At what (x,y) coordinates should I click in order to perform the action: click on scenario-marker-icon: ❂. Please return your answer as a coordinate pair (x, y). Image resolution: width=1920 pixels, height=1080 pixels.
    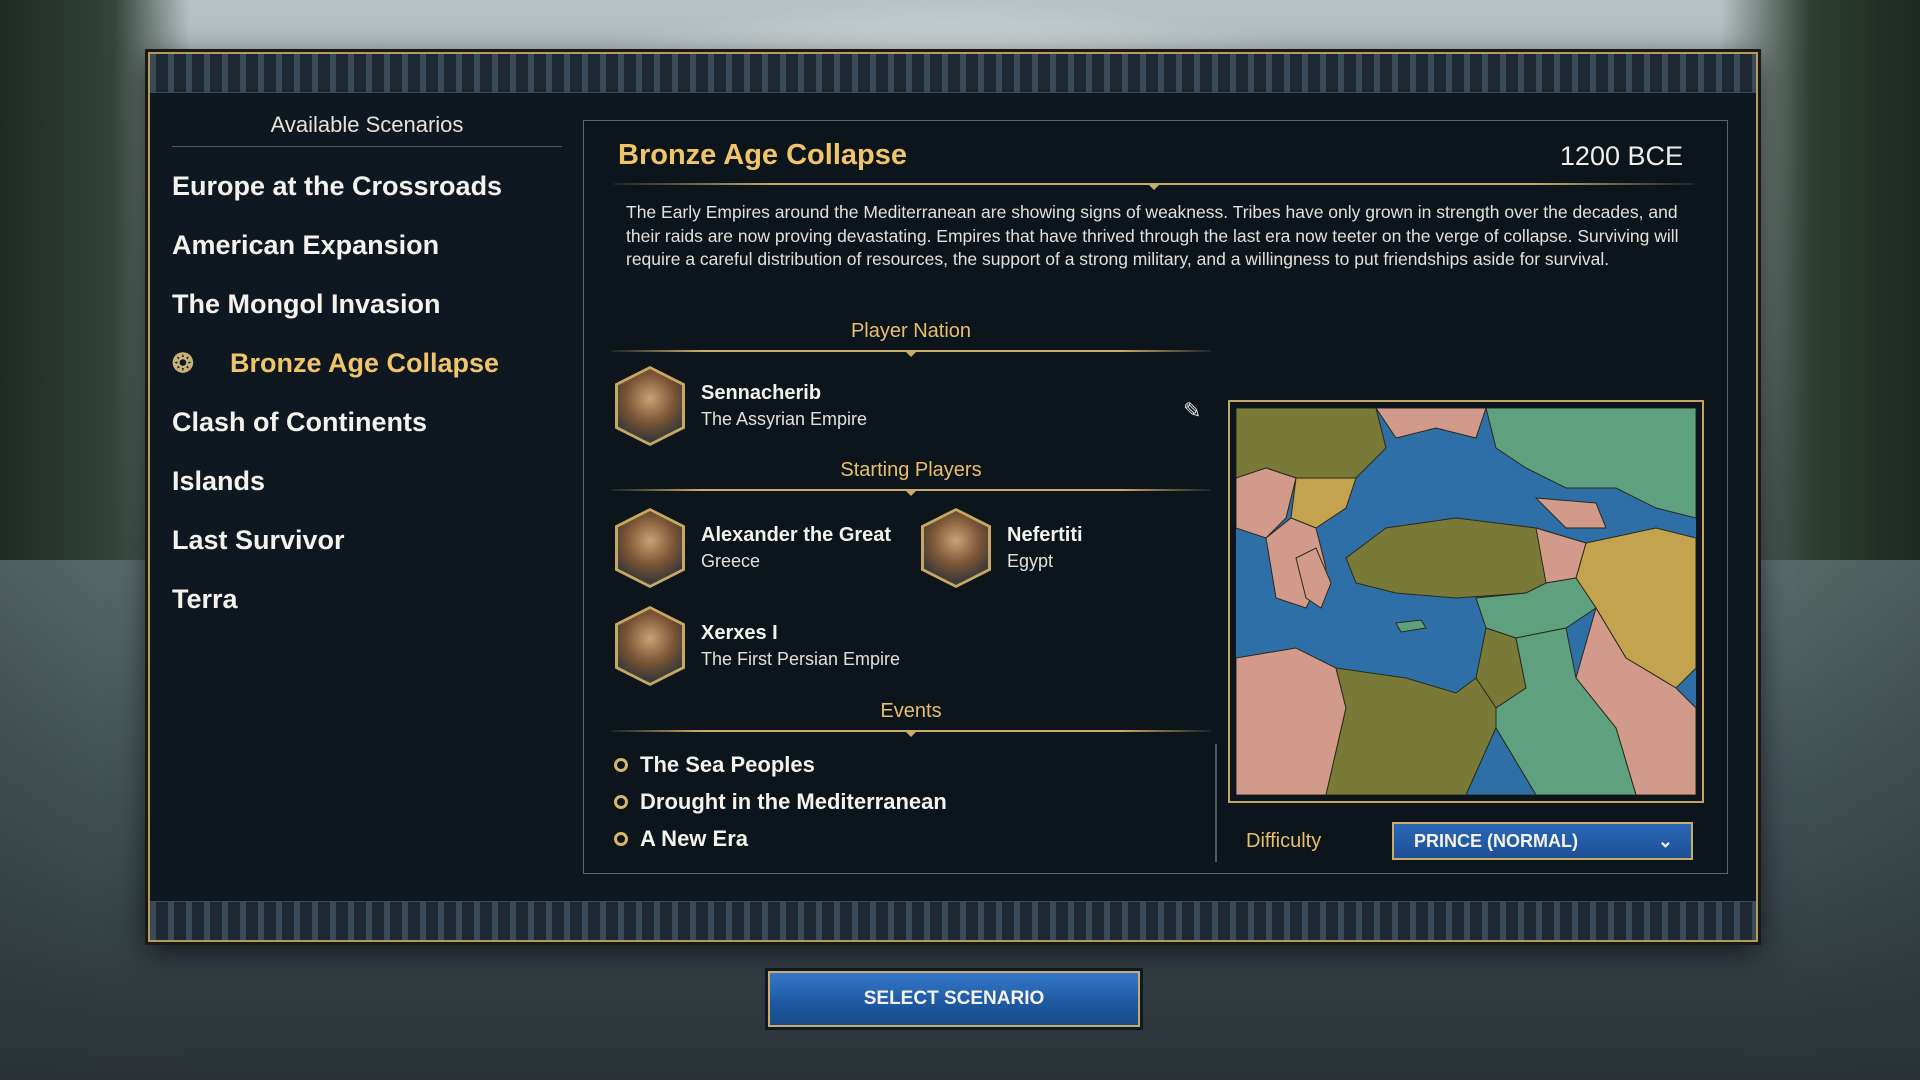
    Looking at the image, I should click on (183, 363).